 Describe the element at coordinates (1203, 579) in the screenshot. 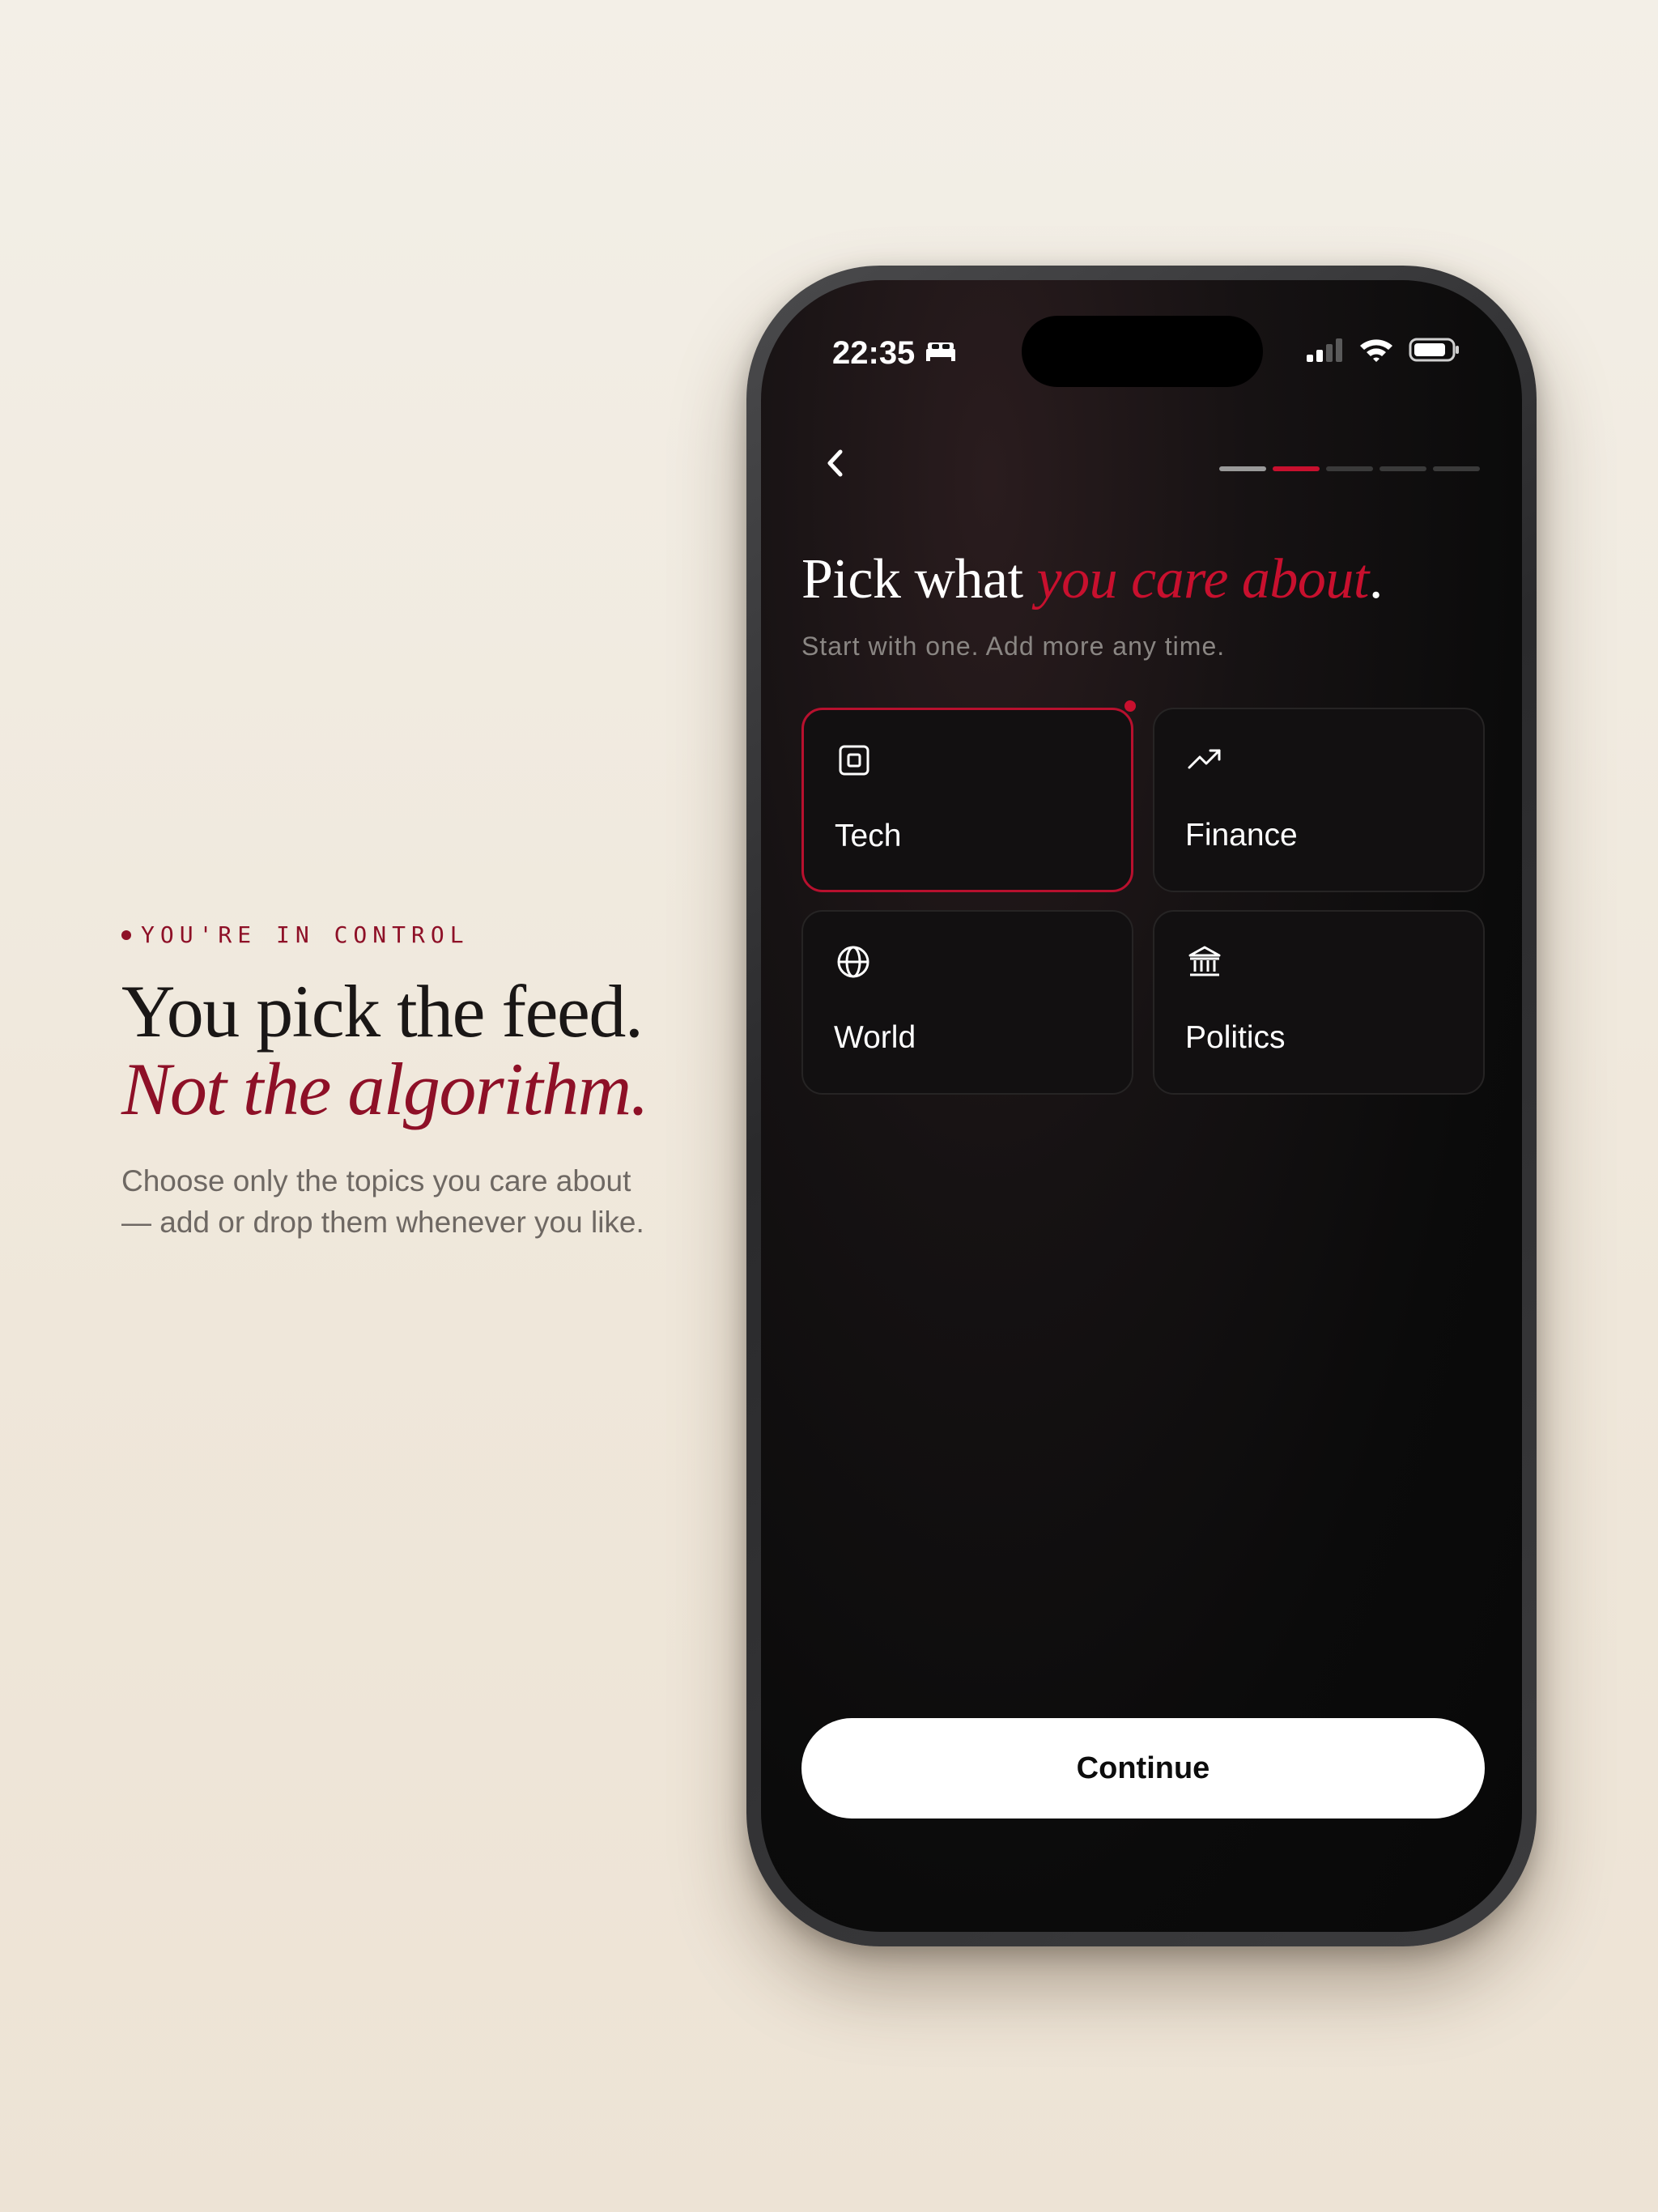

I see `title-accent: you care about` at that location.